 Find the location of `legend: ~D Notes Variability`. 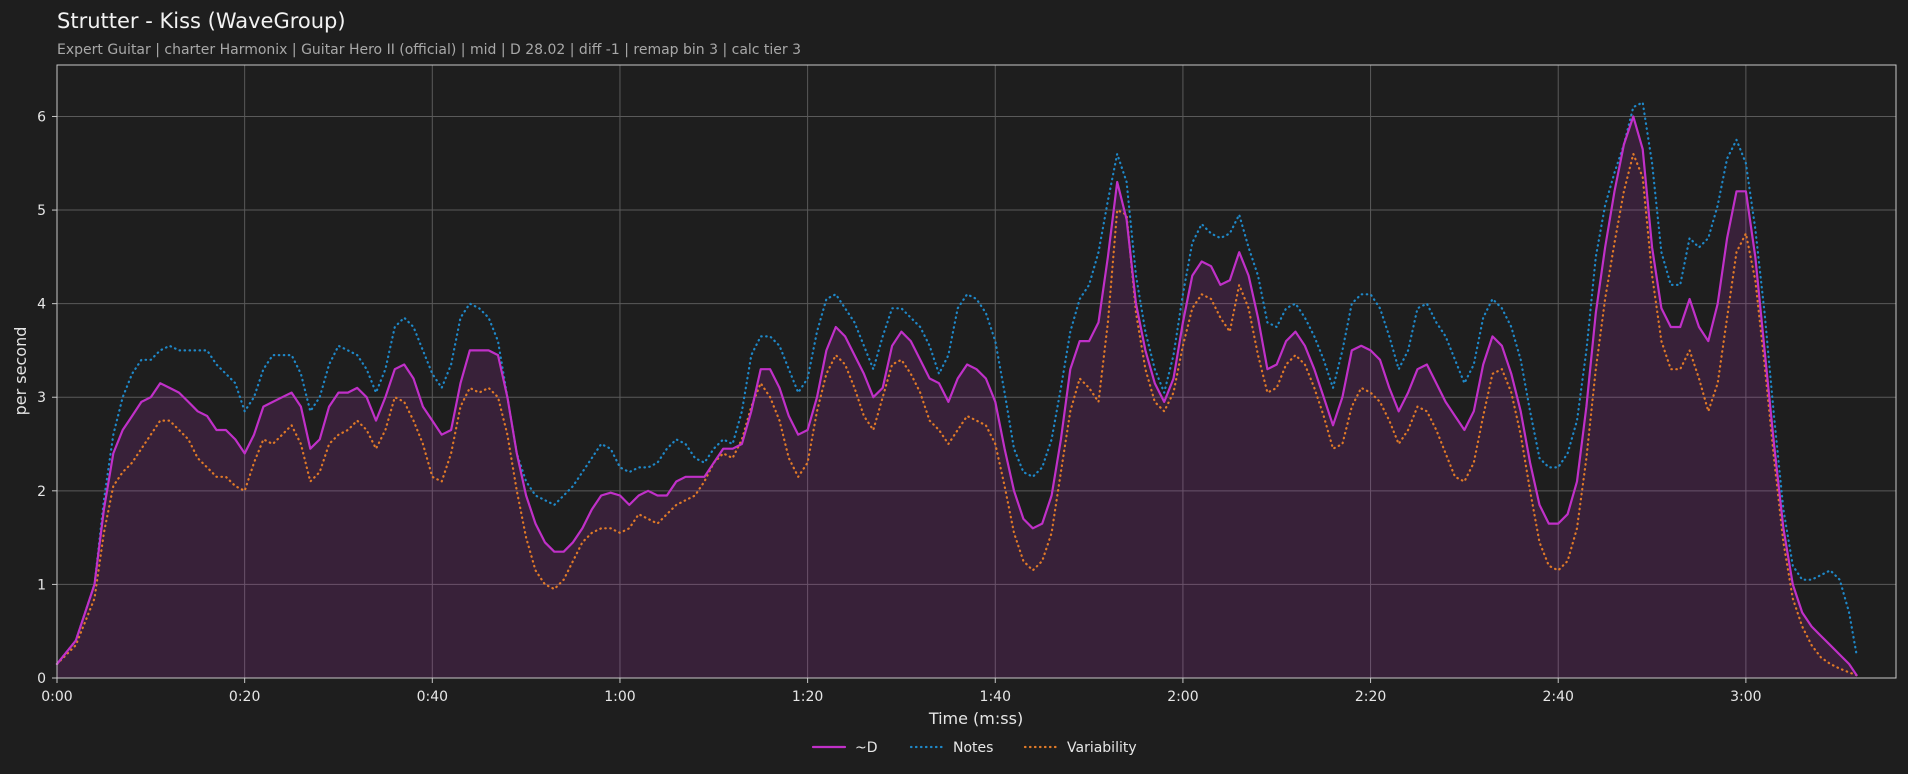

legend: ~D Notes Variability is located at coordinates (974, 748).